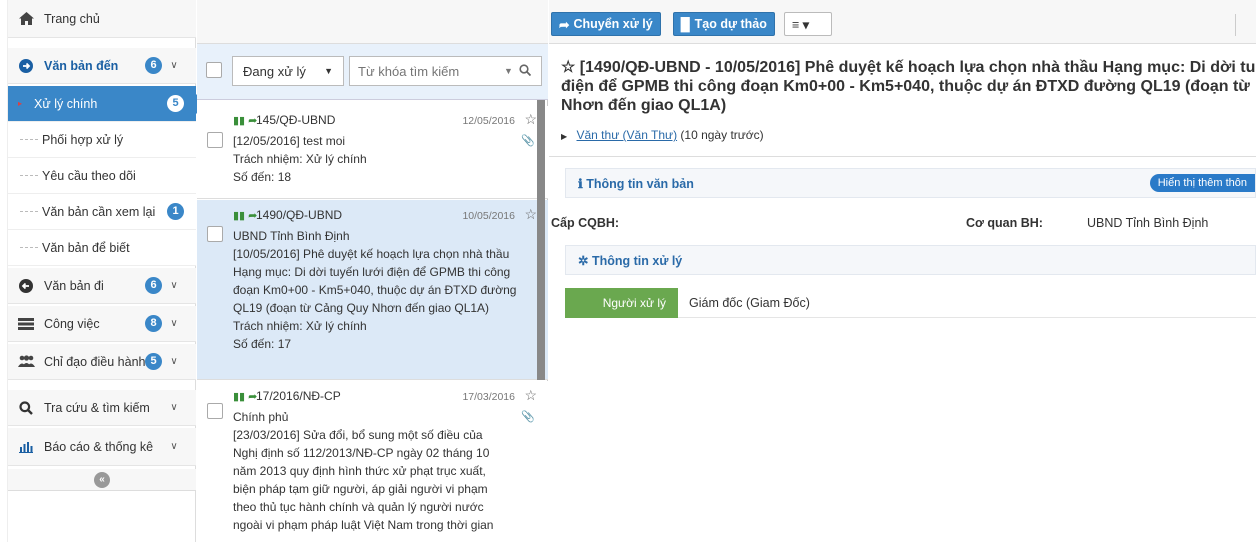 The image size is (1256, 542). I want to click on count-badge: 5, so click(175, 103).